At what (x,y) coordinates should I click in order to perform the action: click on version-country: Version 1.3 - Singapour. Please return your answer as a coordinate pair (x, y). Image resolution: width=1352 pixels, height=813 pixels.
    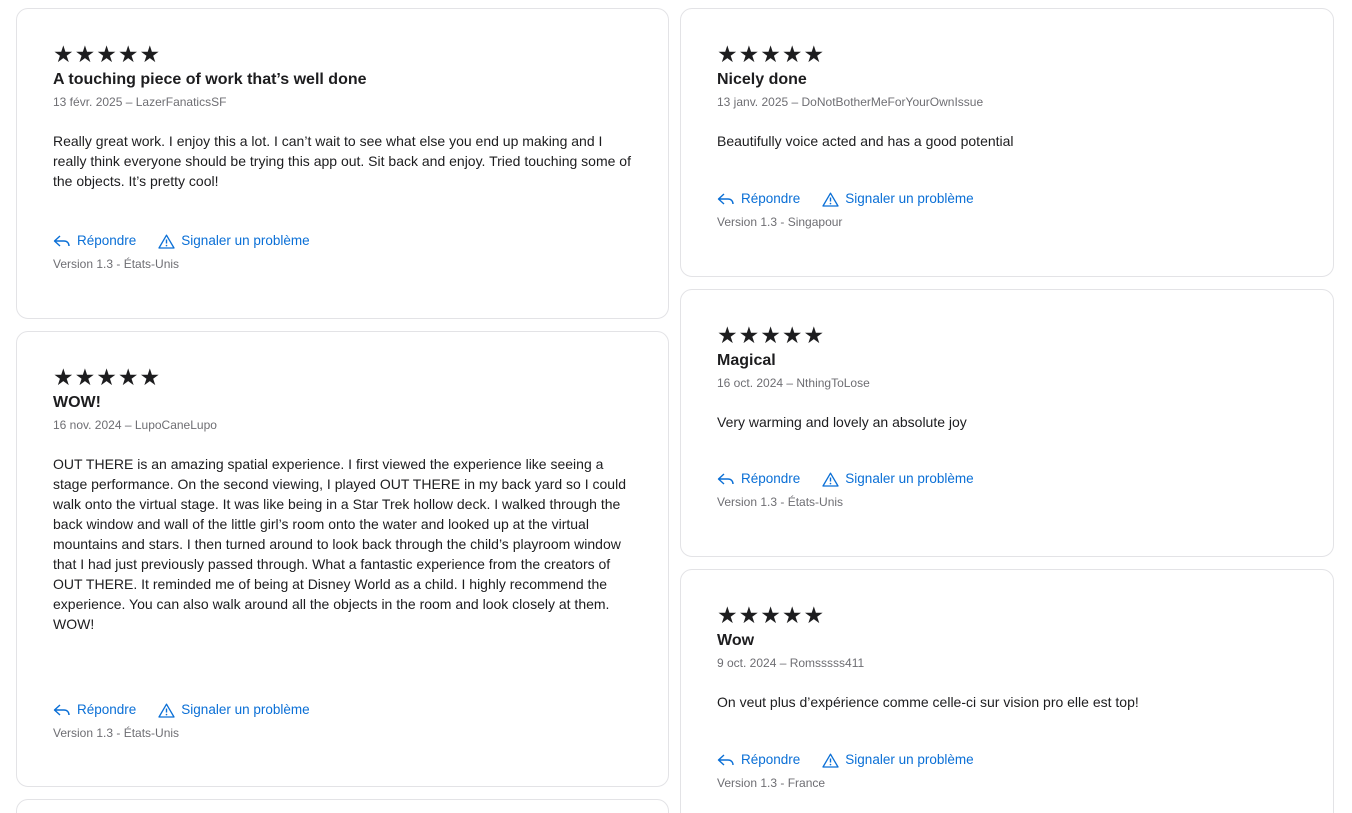
    Looking at the image, I should click on (780, 222).